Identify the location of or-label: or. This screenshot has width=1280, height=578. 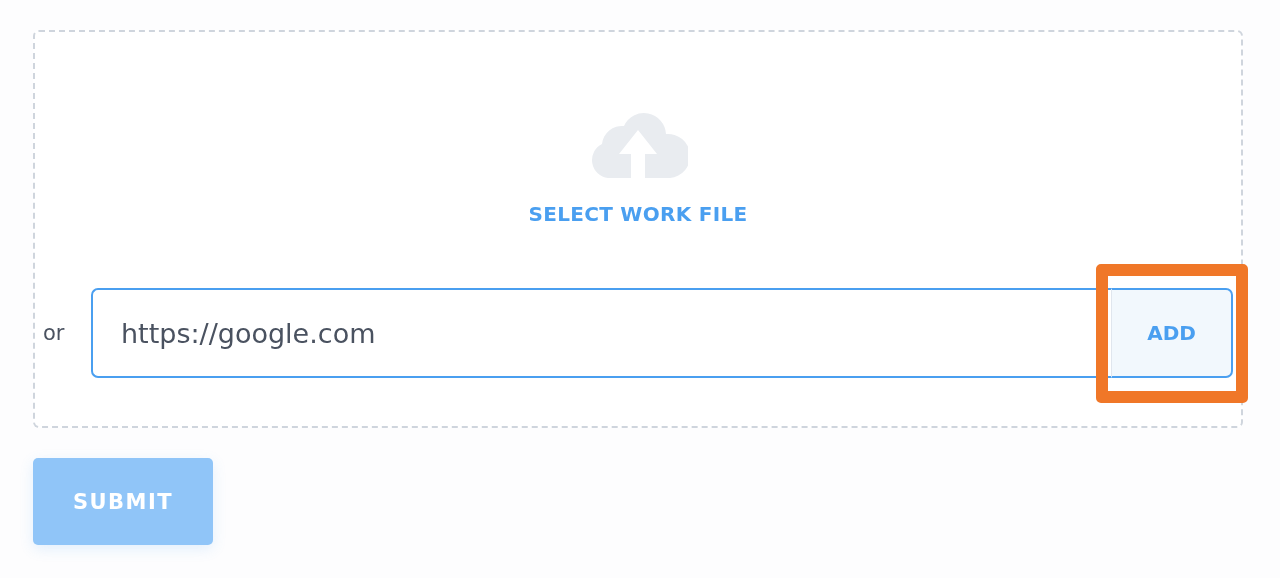
(54, 333).